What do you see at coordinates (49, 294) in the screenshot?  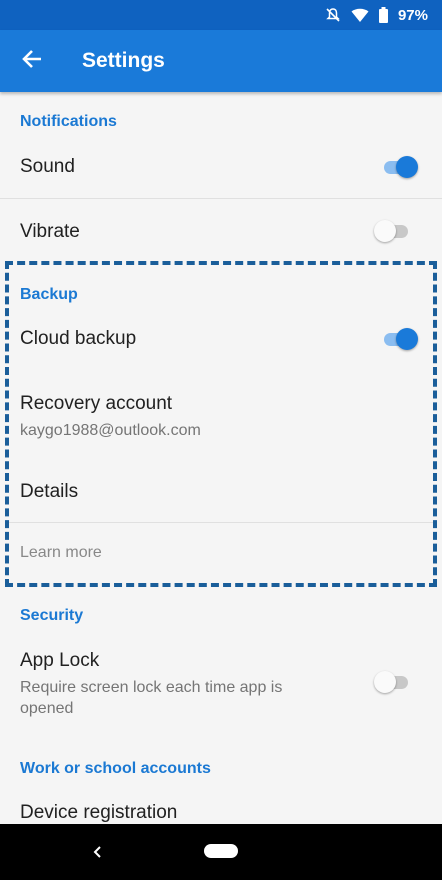 I see `section-header-backup: Backup` at bounding box center [49, 294].